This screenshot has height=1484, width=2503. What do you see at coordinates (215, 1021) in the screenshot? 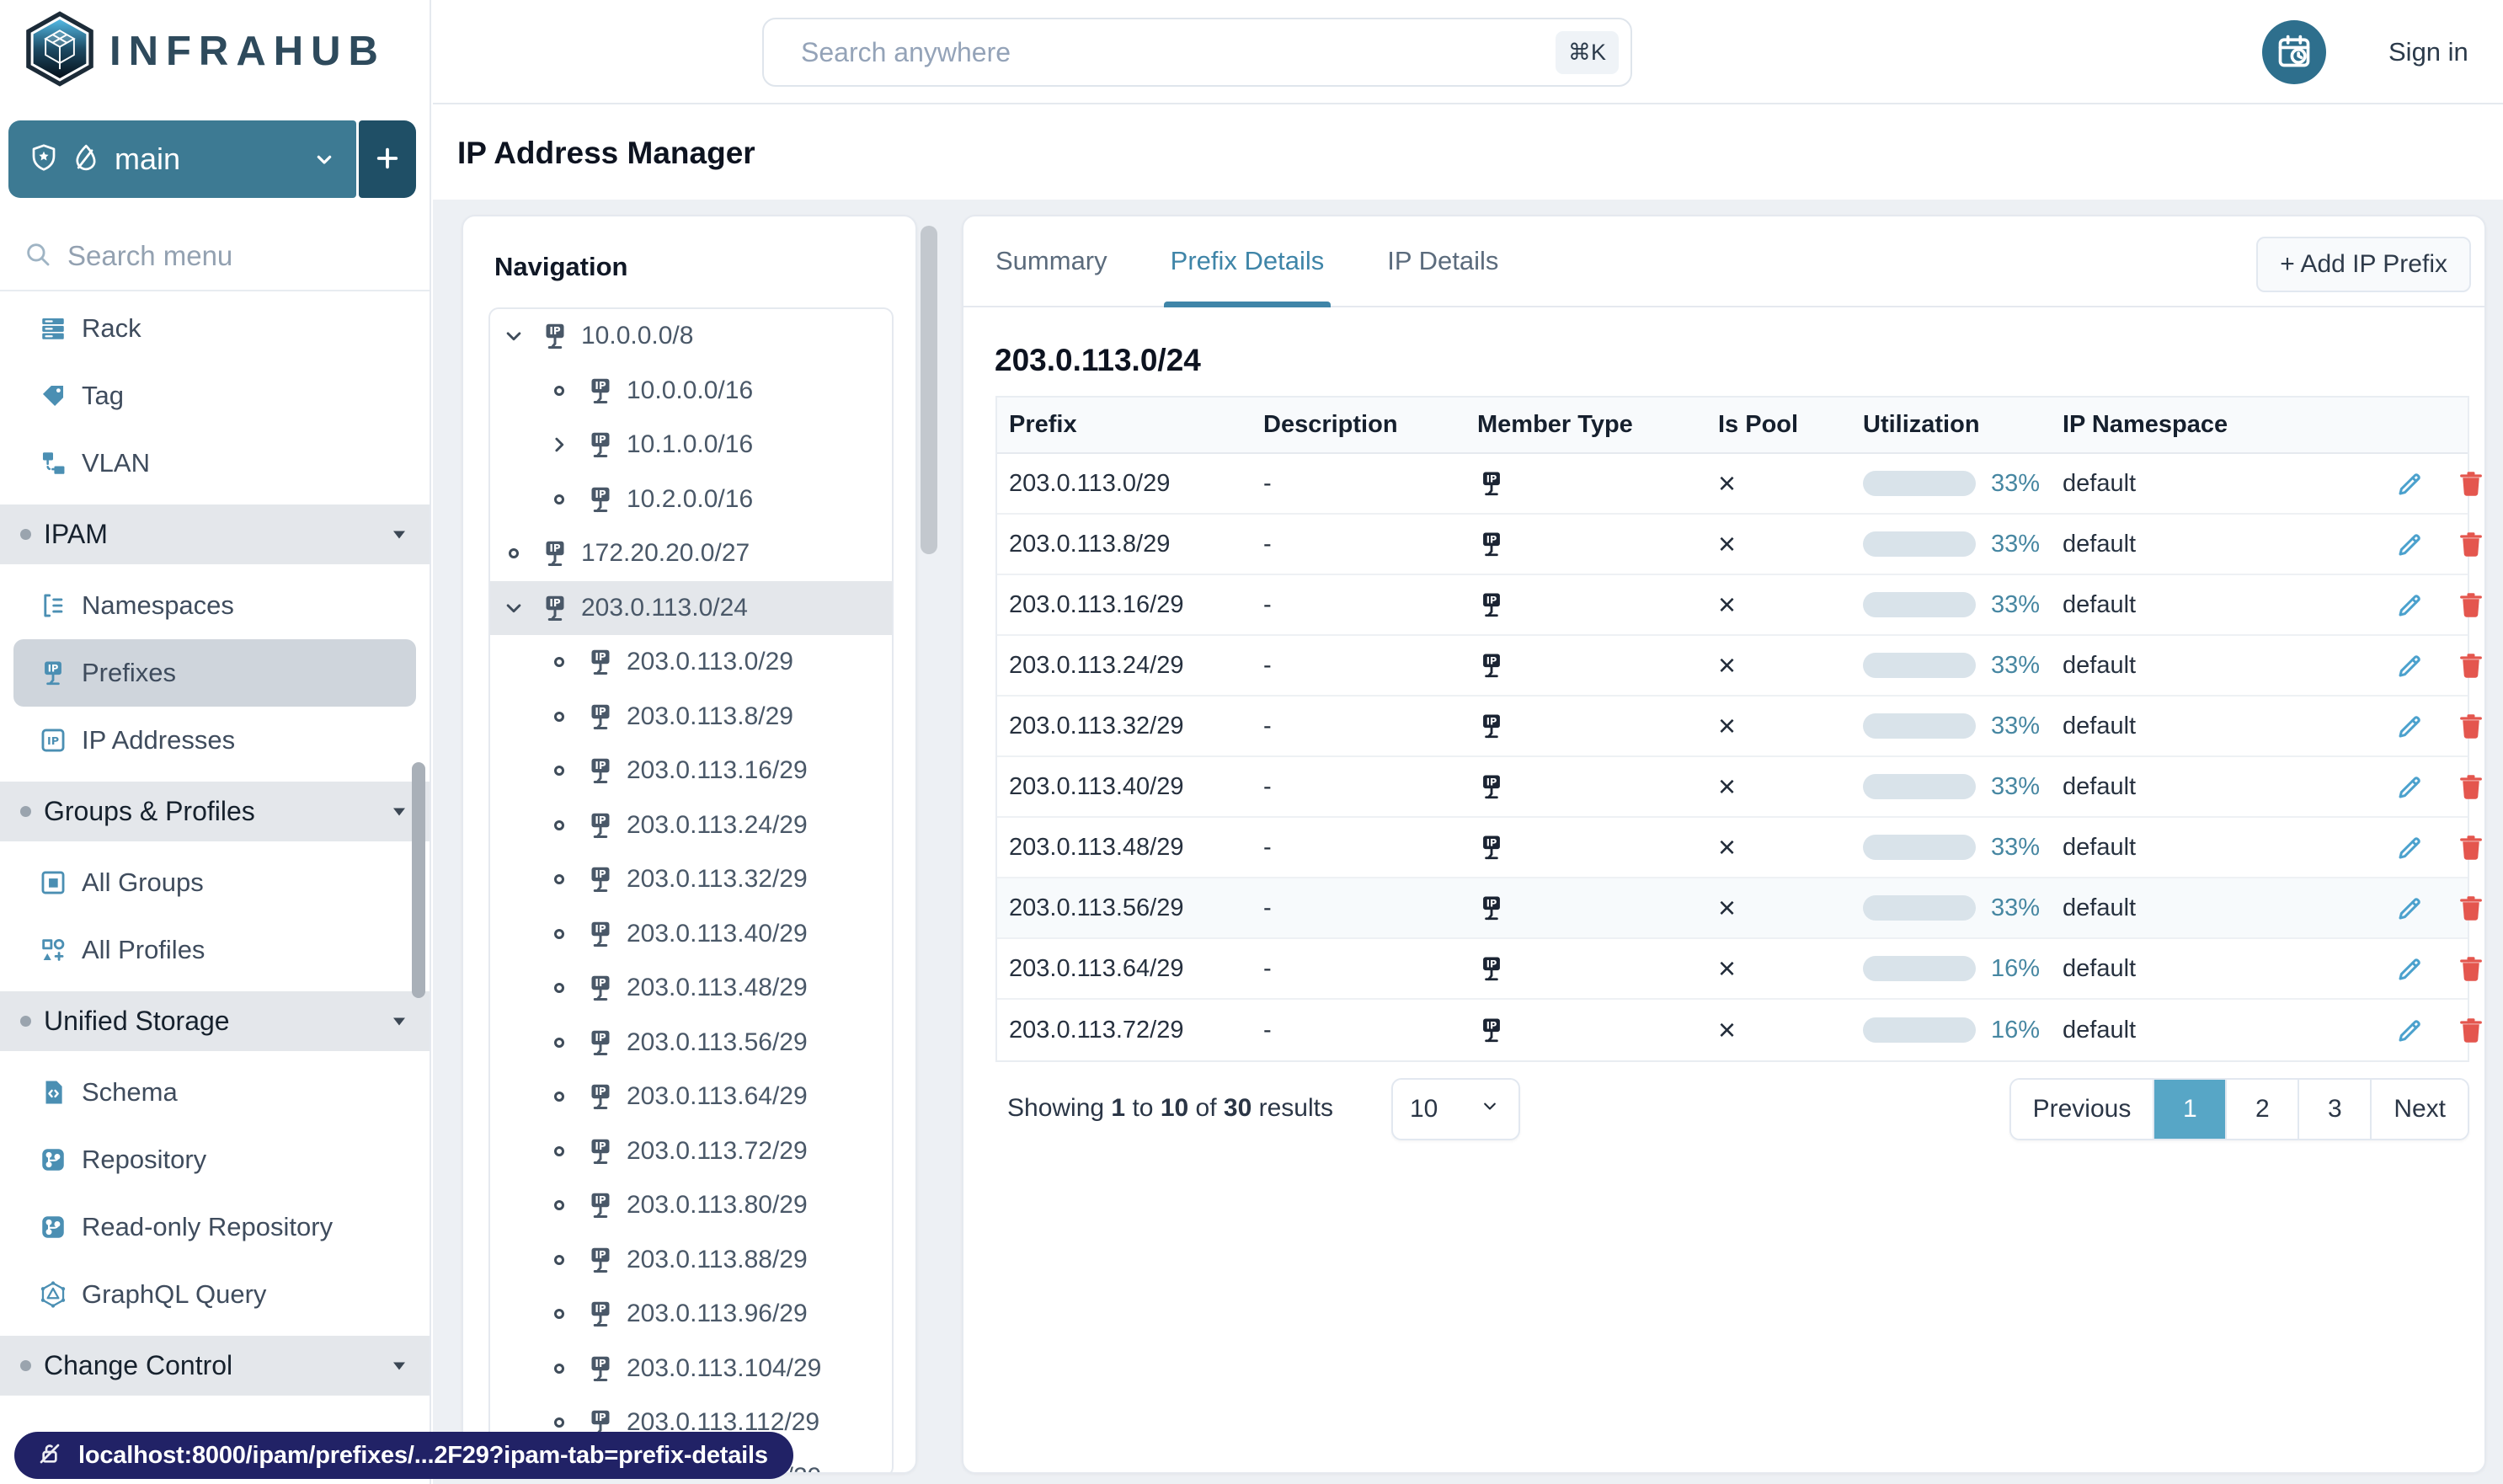
I see `sidebar-menu-row: Unified Storage` at bounding box center [215, 1021].